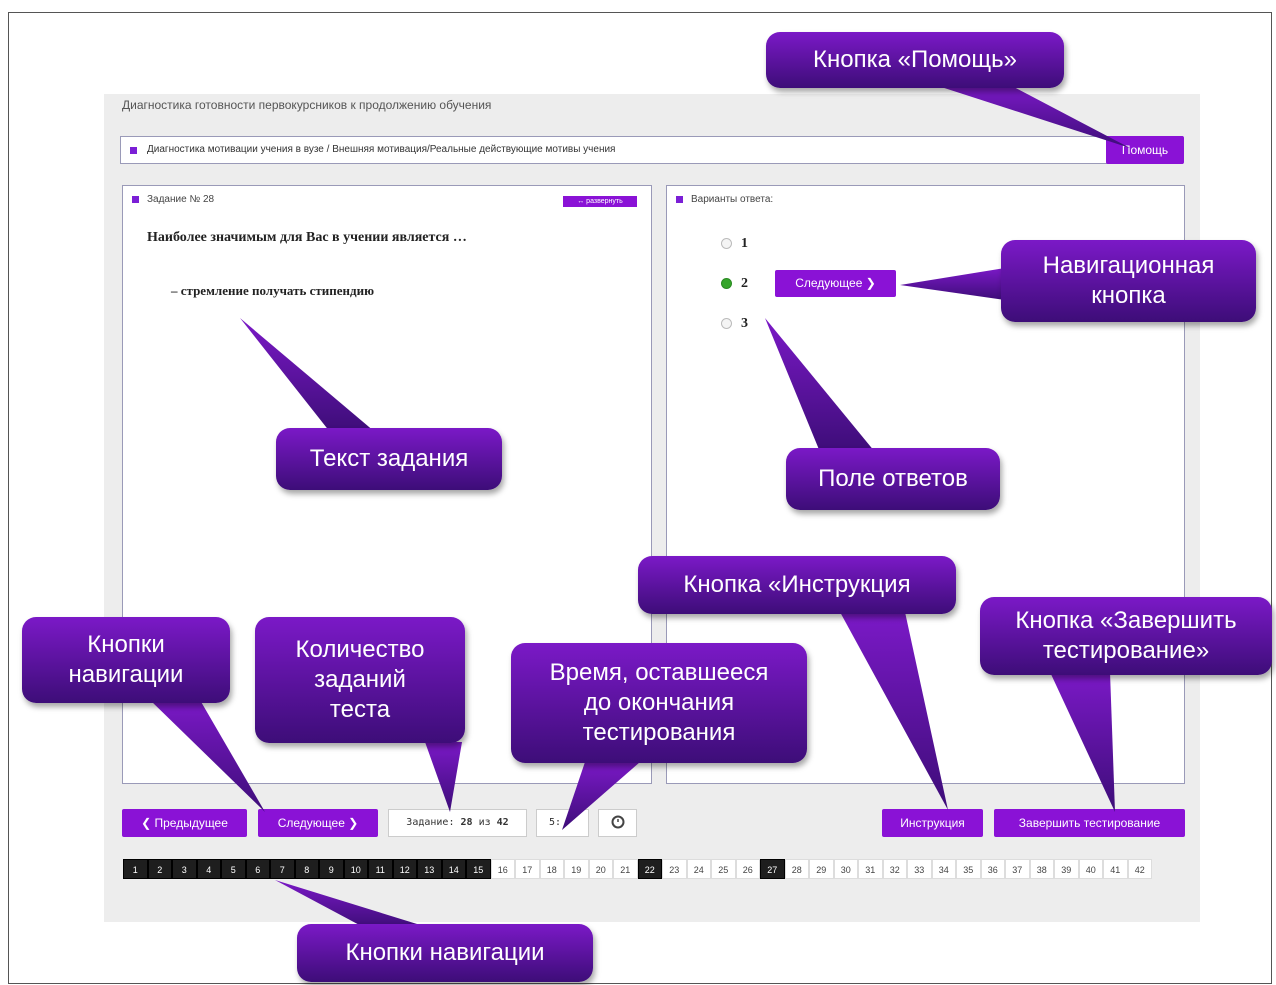  Describe the element at coordinates (772, 869) in the screenshot. I see `task-nav-cell: 27` at that location.